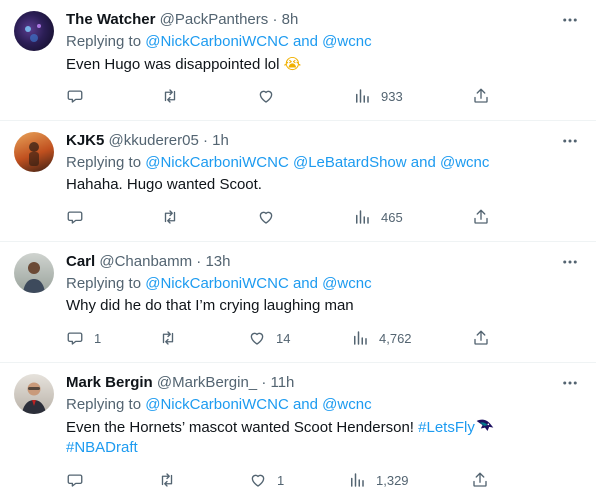 The width and height of the screenshot is (596, 494). What do you see at coordinates (485, 425) in the screenshot?
I see `hornets-logo-icon` at bounding box center [485, 425].